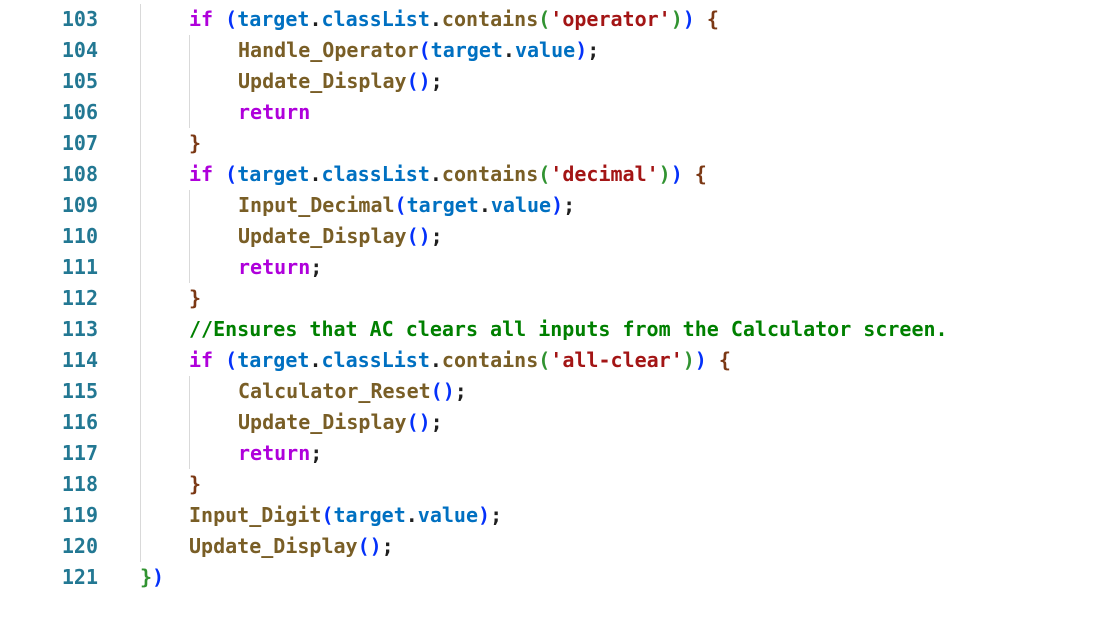 Image resolution: width=1101 pixels, height=626 pixels. I want to click on code-line: }), so click(152, 577).